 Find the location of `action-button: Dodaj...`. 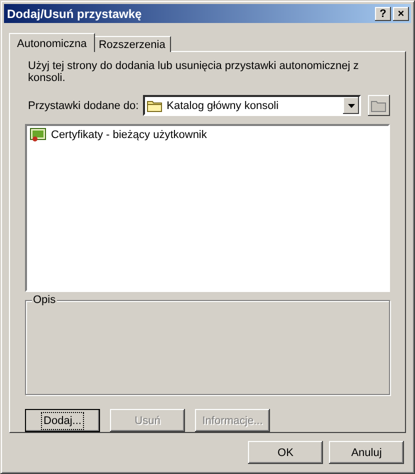

action-button: Dodaj... is located at coordinates (62, 420).